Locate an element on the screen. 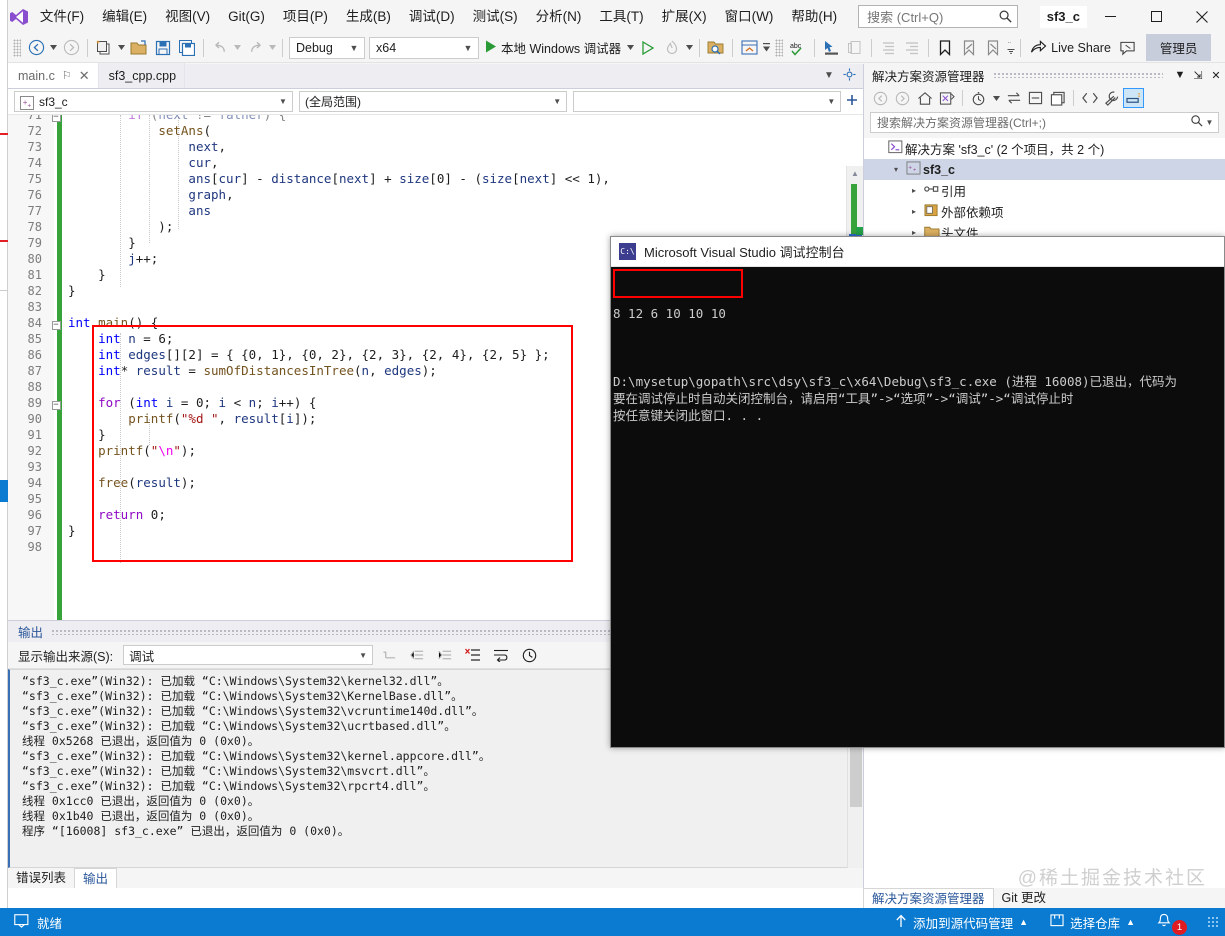 This screenshot has height=936, width=1225. show-all-files-icon is located at coordinates (1057, 98).